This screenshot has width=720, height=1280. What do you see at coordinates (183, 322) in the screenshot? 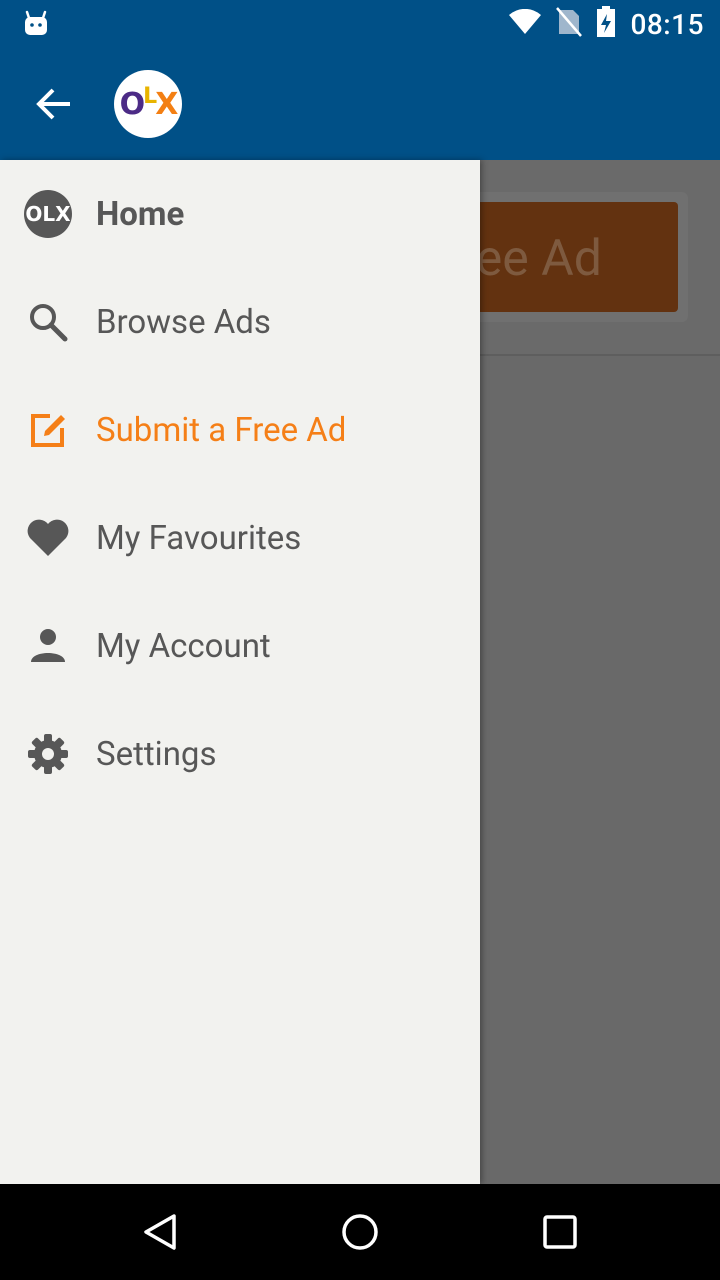
I see `drawer-item-label: Browse Ads` at bounding box center [183, 322].